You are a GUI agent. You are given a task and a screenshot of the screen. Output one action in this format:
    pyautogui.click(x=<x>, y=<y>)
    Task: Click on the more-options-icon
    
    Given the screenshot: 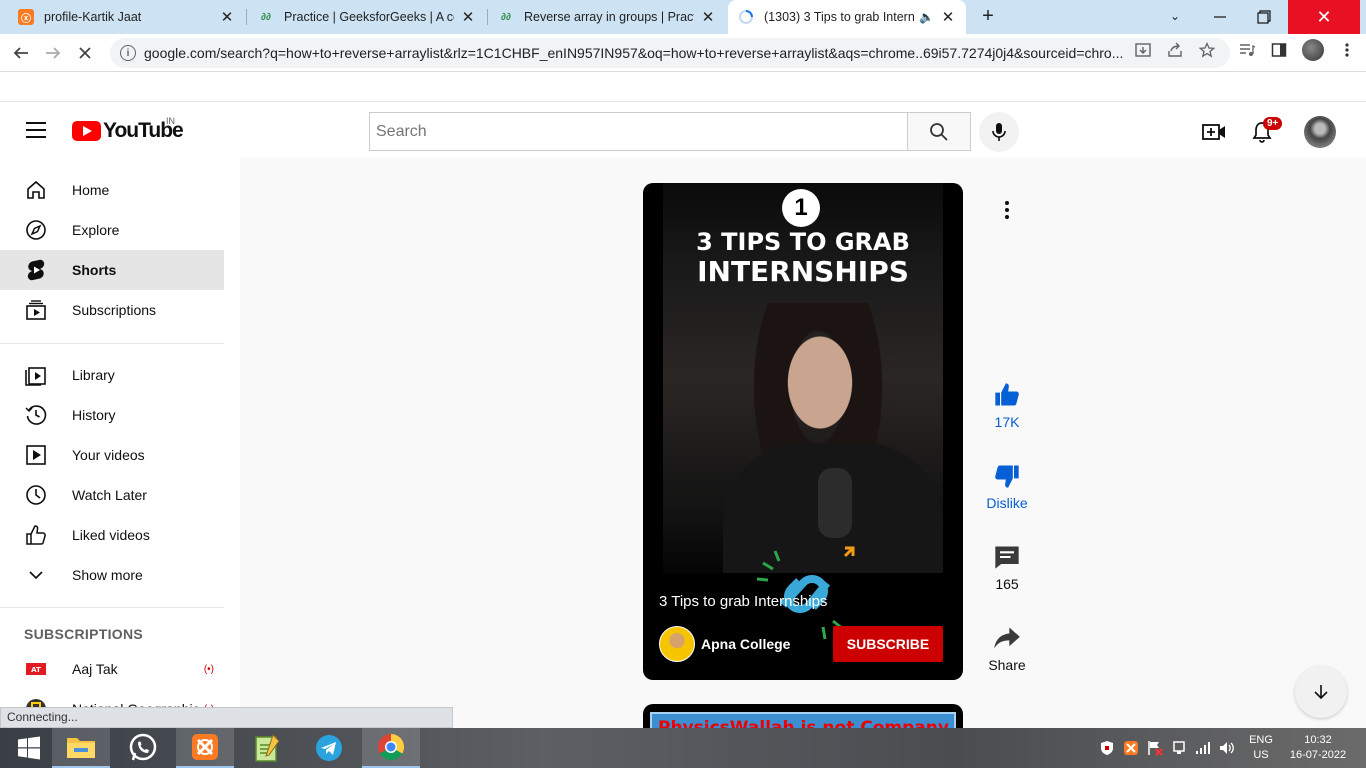 What is the action you would take?
    pyautogui.click(x=1007, y=210)
    